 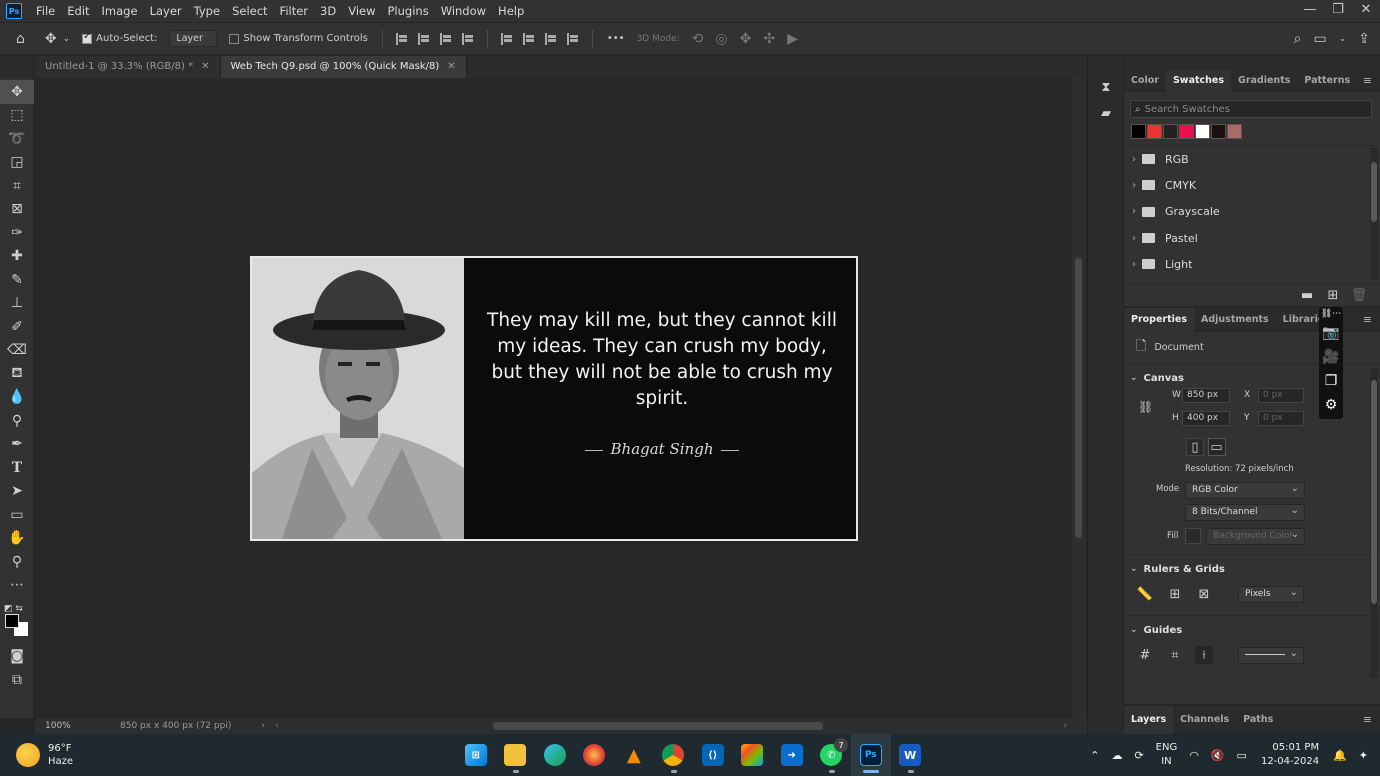 What do you see at coordinates (234, 38) in the screenshot?
I see `checkbox-unchecked-icon` at bounding box center [234, 38].